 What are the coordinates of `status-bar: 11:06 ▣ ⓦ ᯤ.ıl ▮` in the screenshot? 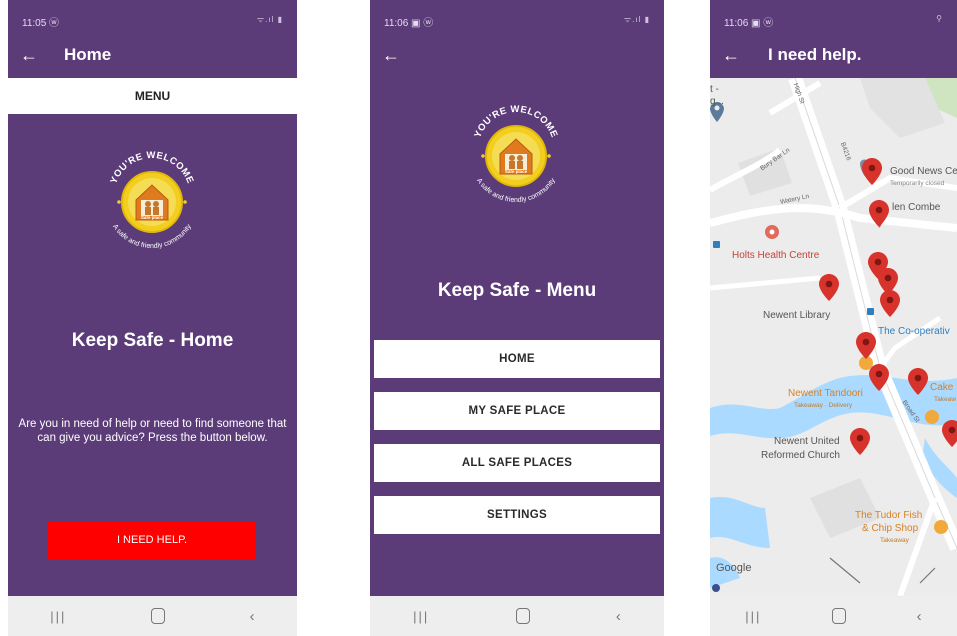 It's located at (517, 17).